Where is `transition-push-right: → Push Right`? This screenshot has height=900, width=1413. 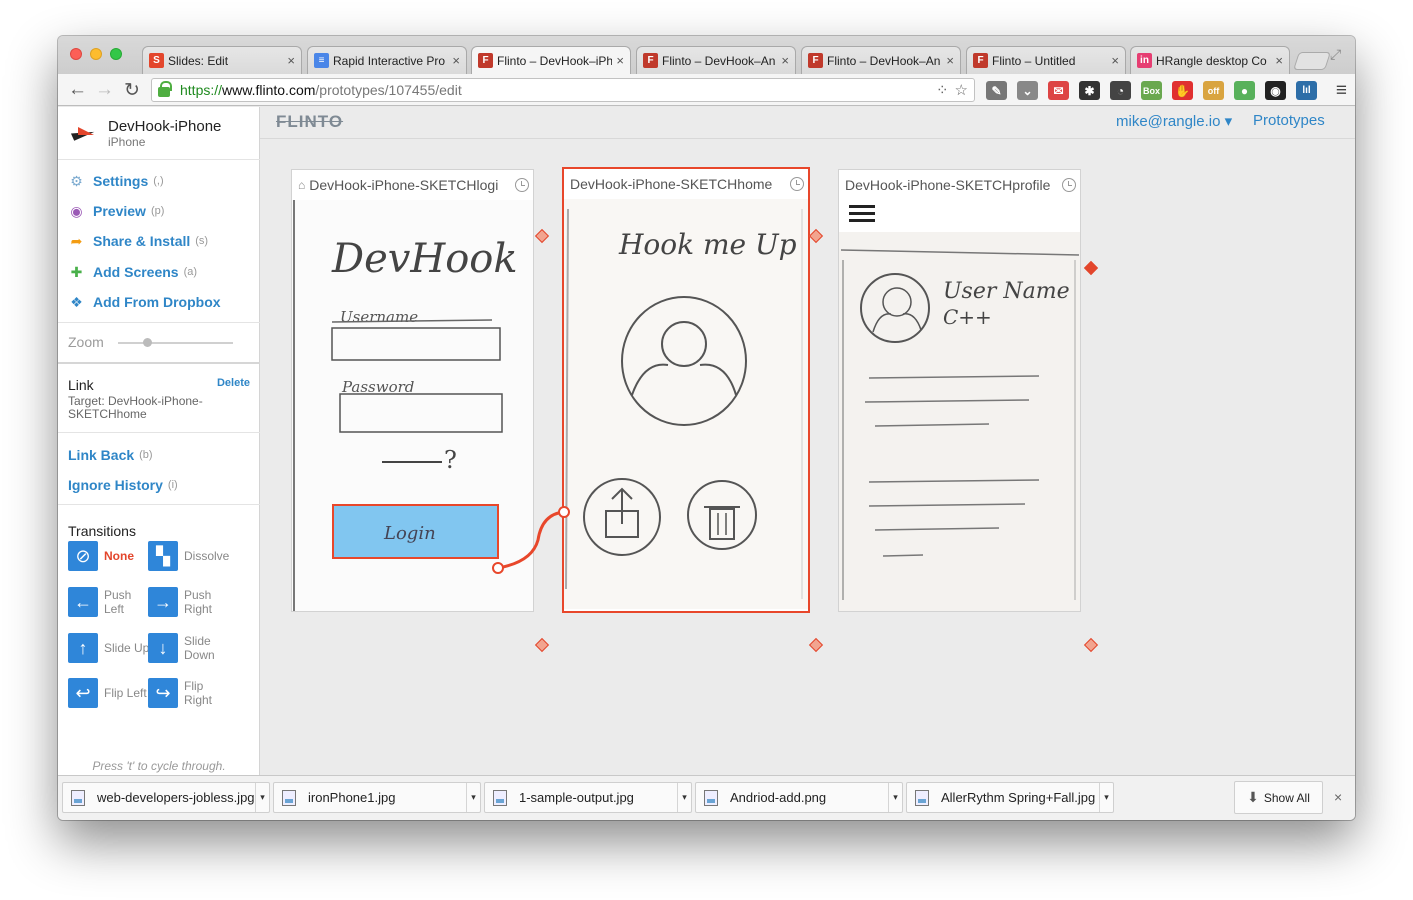 transition-push-right: → Push Right is located at coordinates (191, 602).